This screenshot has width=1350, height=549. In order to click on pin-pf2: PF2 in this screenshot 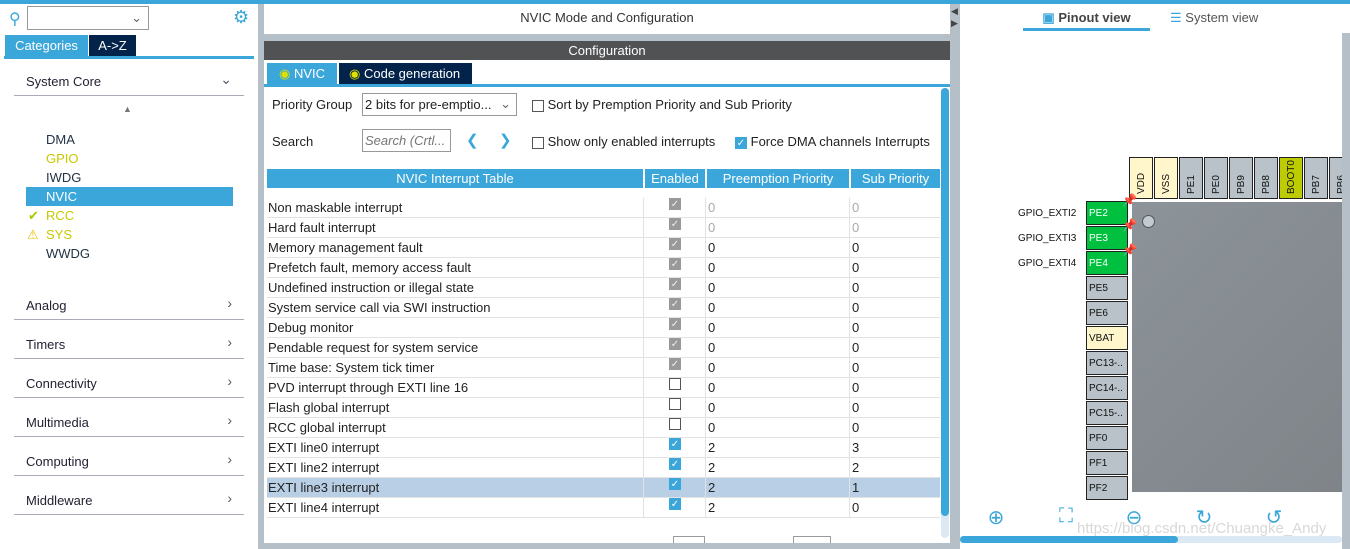, I will do `click(1107, 488)`.